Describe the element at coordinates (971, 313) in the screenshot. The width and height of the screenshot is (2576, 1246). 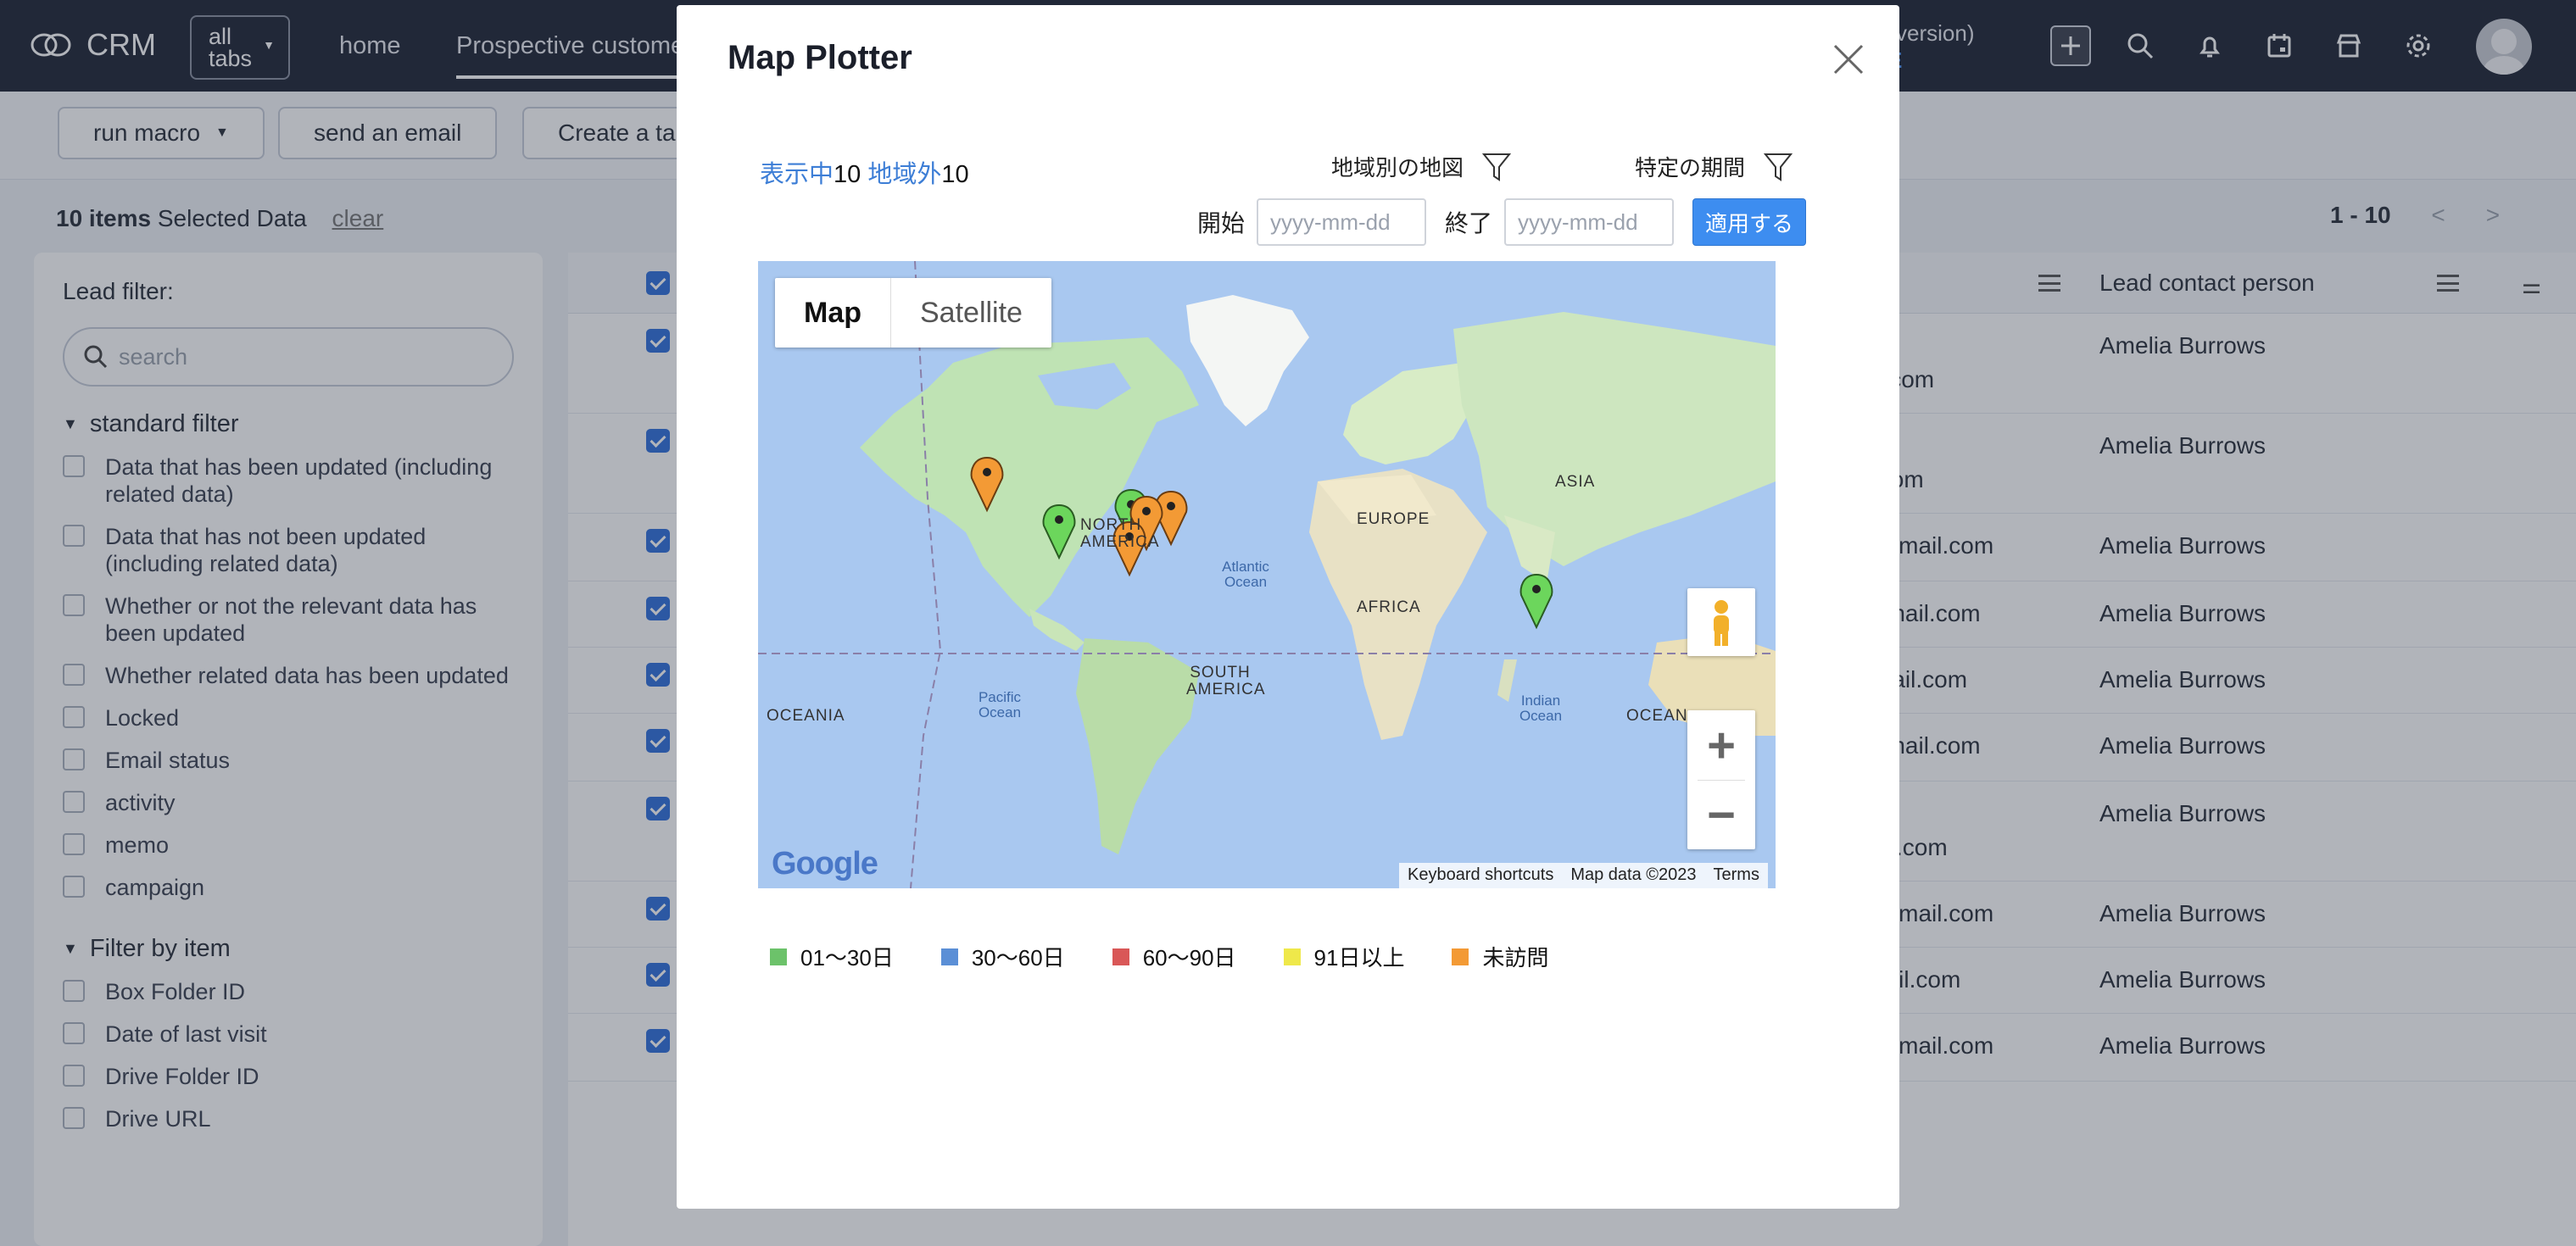
I see `map-type-satellite: Satellite` at that location.